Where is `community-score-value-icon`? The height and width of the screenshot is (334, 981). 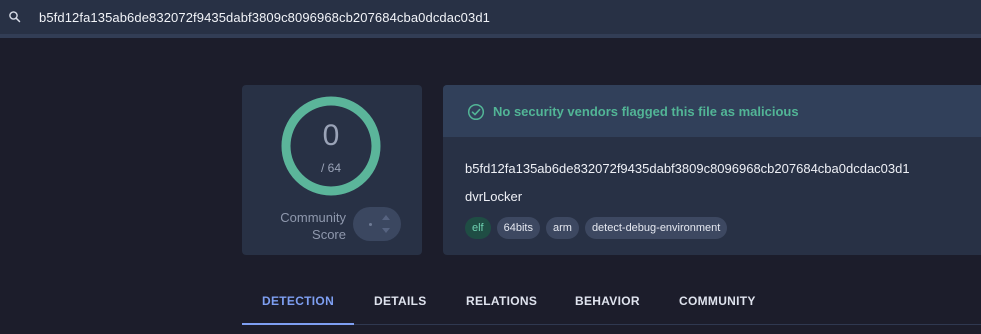 community-score-value-icon is located at coordinates (370, 224).